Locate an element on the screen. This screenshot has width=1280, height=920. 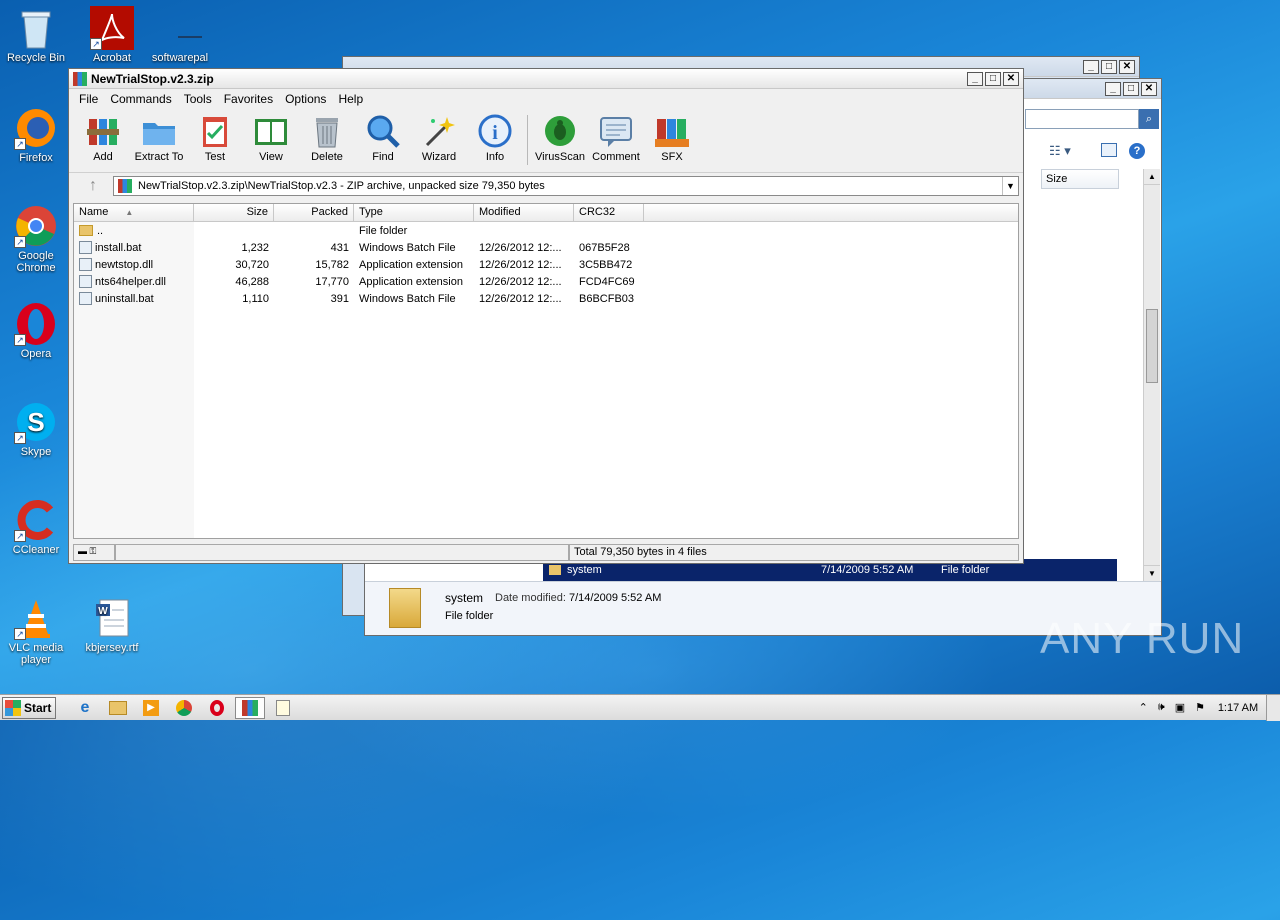
desktop-icon-label: Opera is located at coordinates (36, 354).